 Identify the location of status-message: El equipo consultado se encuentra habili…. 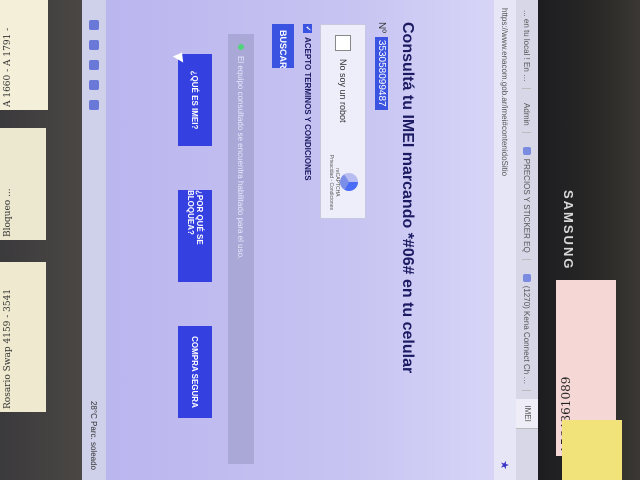
(241, 249).